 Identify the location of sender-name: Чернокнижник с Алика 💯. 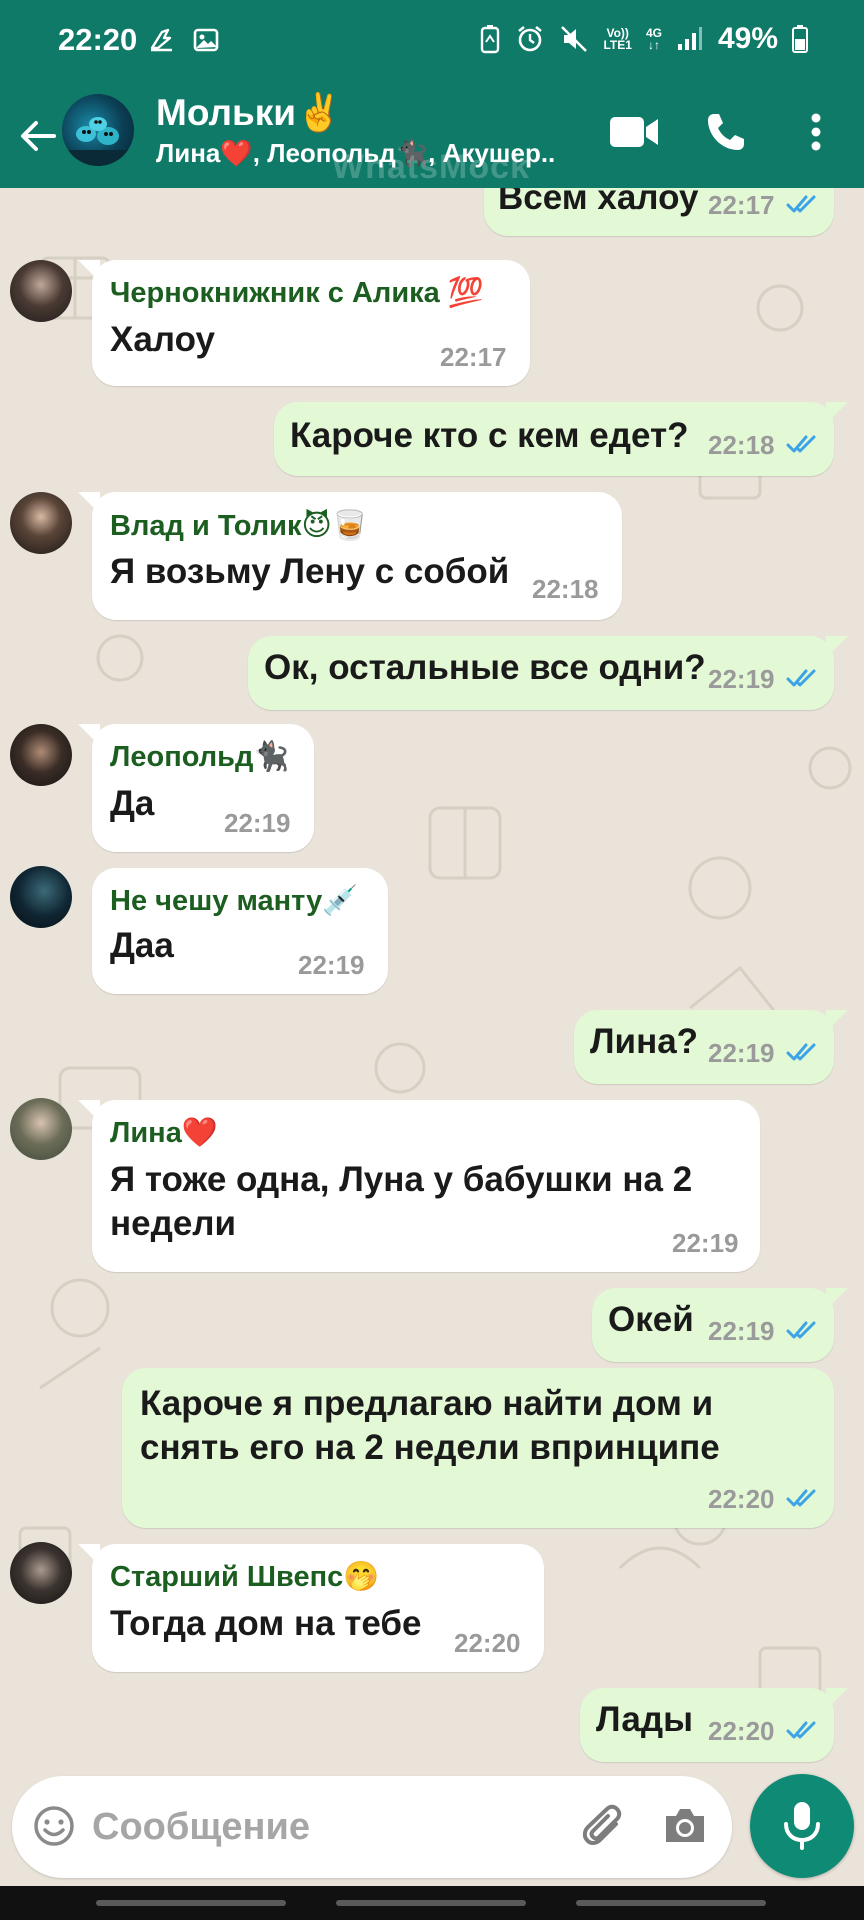
(297, 293).